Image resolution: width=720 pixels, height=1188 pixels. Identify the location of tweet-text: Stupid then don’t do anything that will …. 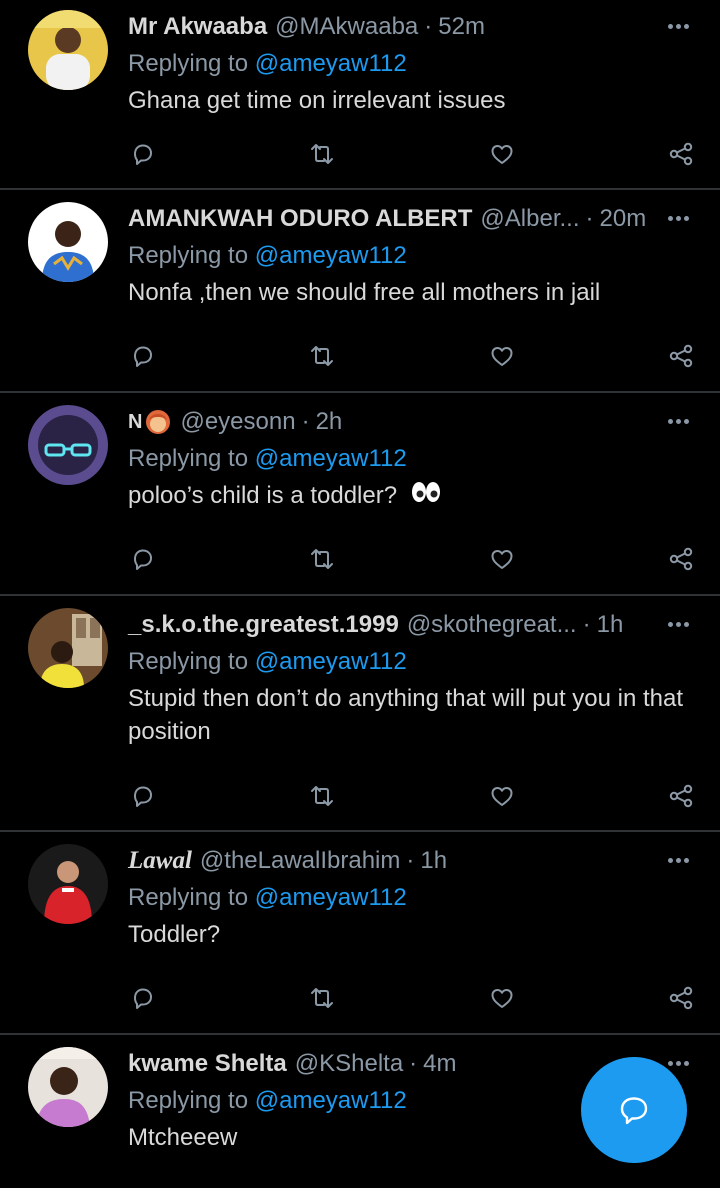
(406, 715).